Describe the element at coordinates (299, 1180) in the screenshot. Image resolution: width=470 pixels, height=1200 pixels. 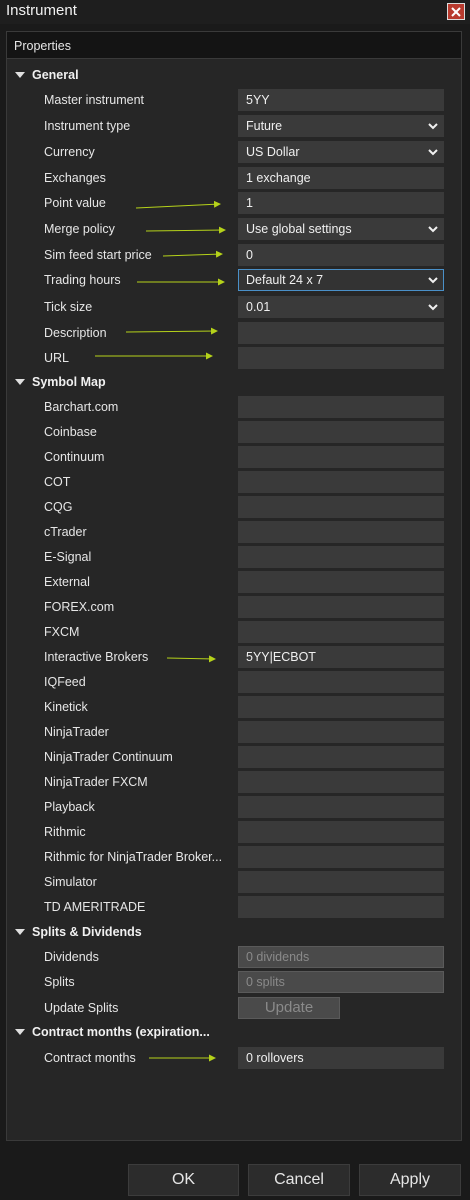
I see `cancel-button: Cancel` at that location.